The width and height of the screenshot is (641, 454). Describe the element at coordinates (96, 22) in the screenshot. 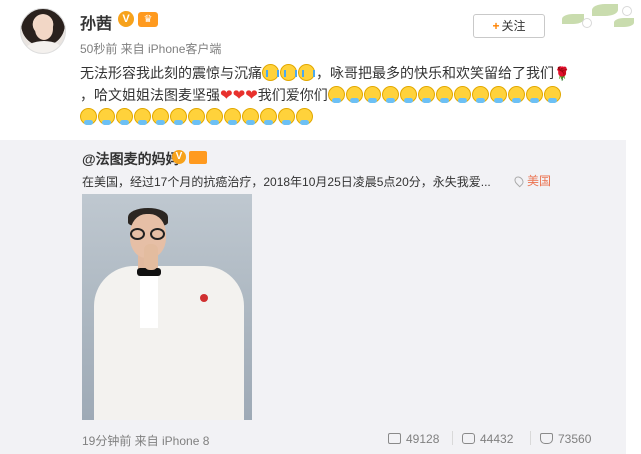

I see `username: 孙茜` at that location.